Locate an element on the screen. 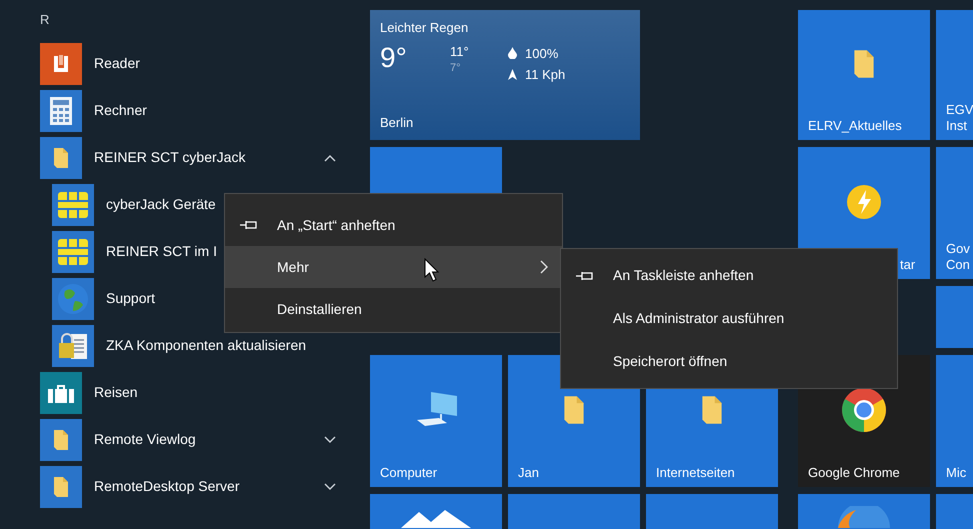 This screenshot has width=973, height=529. app-tile: Mic is located at coordinates (954, 421).